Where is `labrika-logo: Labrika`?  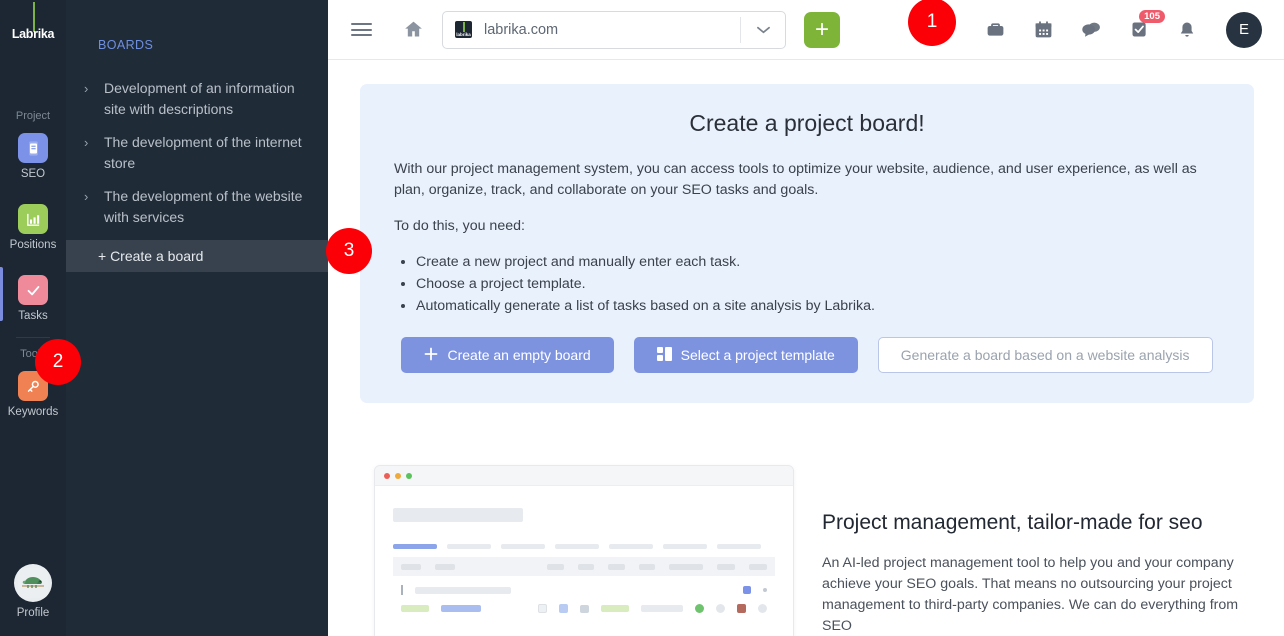 labrika-logo: Labrika is located at coordinates (33, 23).